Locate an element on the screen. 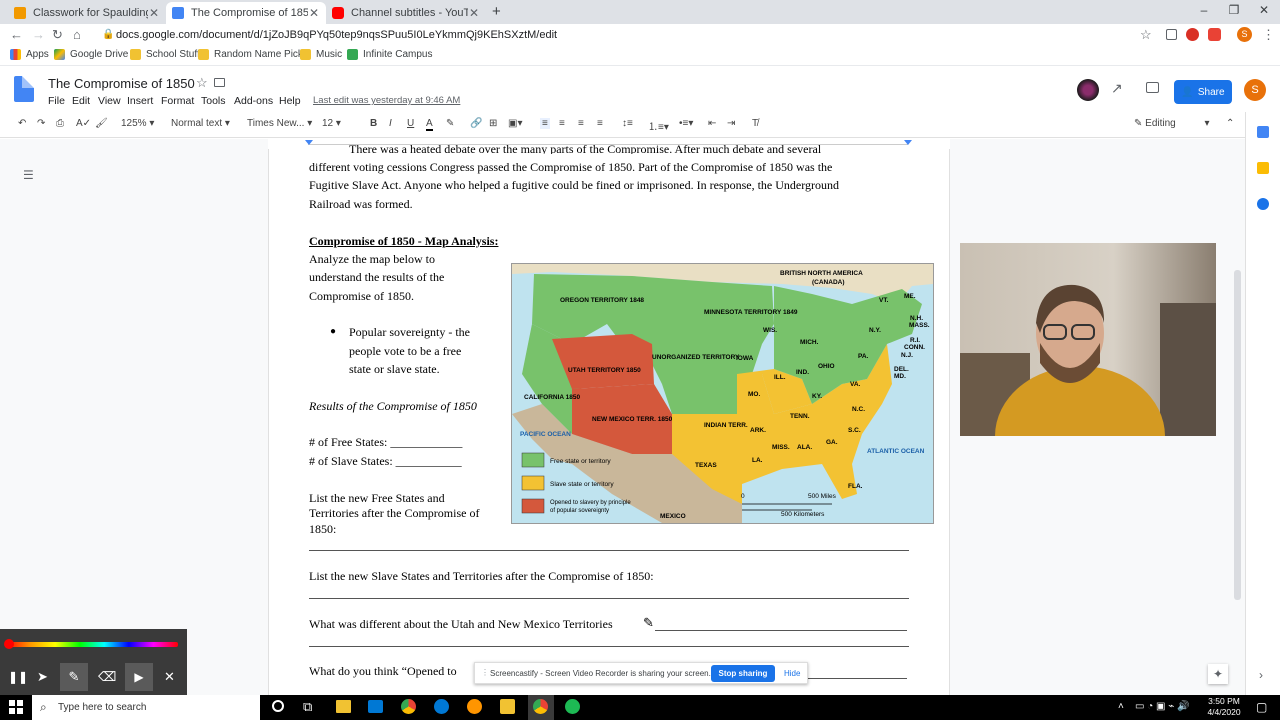  home-icon: ⌂ is located at coordinates (77, 34).